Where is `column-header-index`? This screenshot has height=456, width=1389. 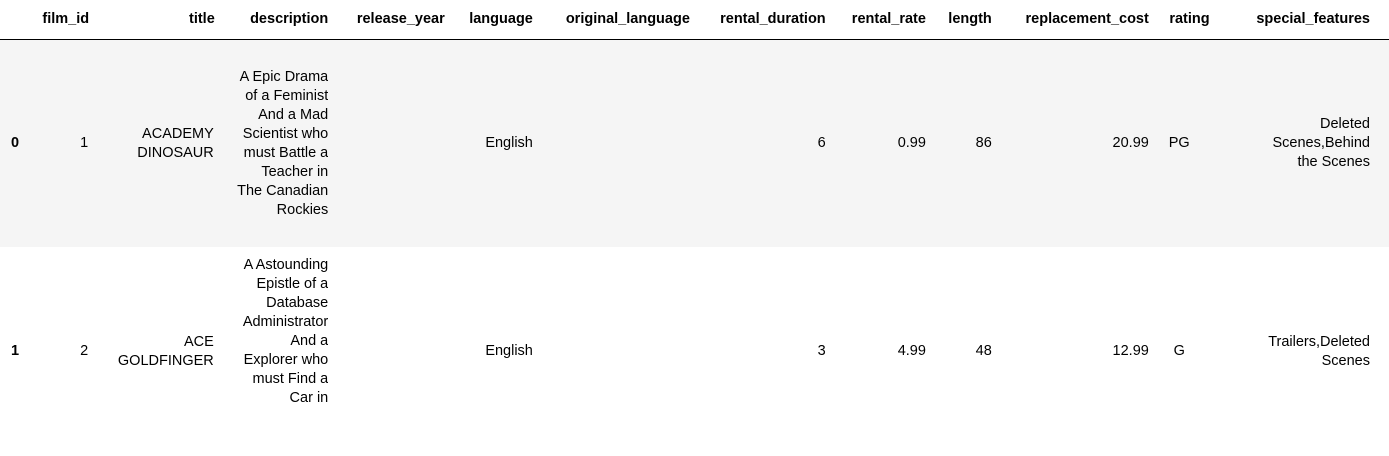 column-header-index is located at coordinates (20, 20).